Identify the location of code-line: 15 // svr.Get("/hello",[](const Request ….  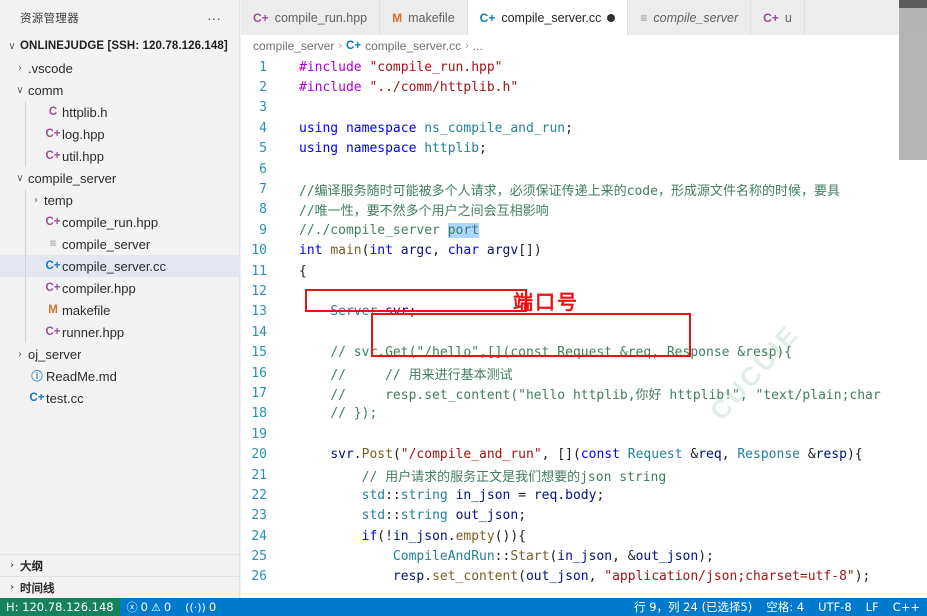
(584, 352).